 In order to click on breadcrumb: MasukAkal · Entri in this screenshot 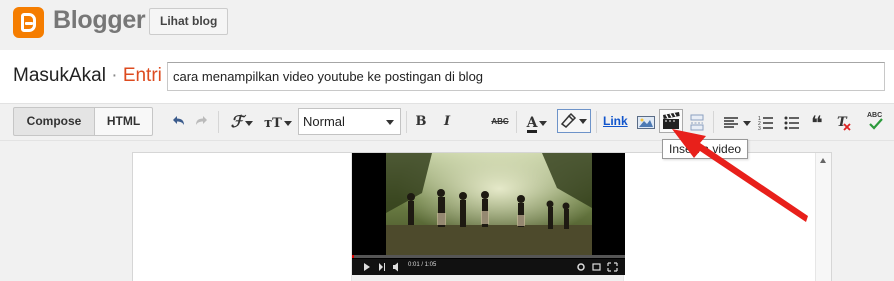, I will do `click(87, 76)`.